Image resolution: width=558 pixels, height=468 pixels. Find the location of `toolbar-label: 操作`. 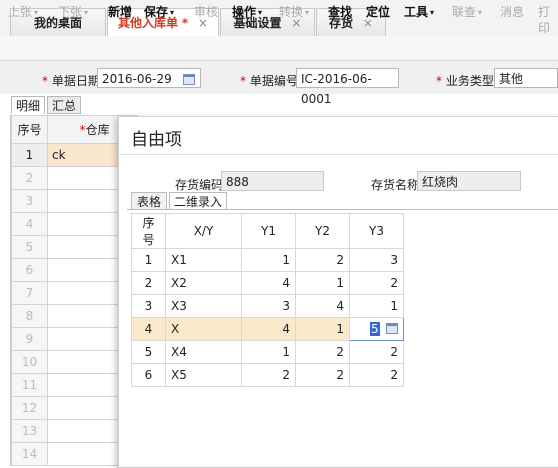

toolbar-label: 操作 is located at coordinates (244, 12).